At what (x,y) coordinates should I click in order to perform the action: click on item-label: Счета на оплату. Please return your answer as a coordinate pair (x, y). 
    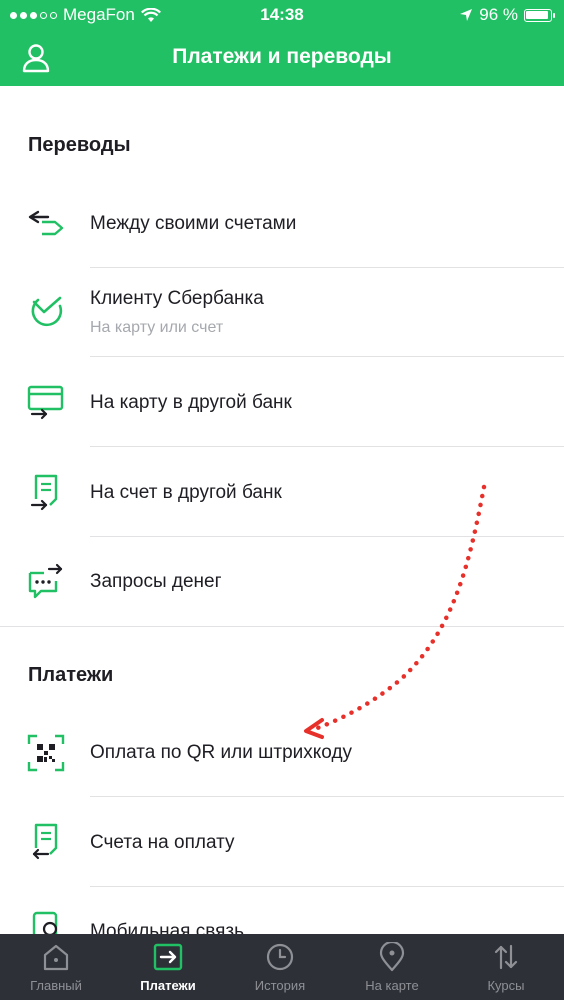
    Looking at the image, I should click on (162, 842).